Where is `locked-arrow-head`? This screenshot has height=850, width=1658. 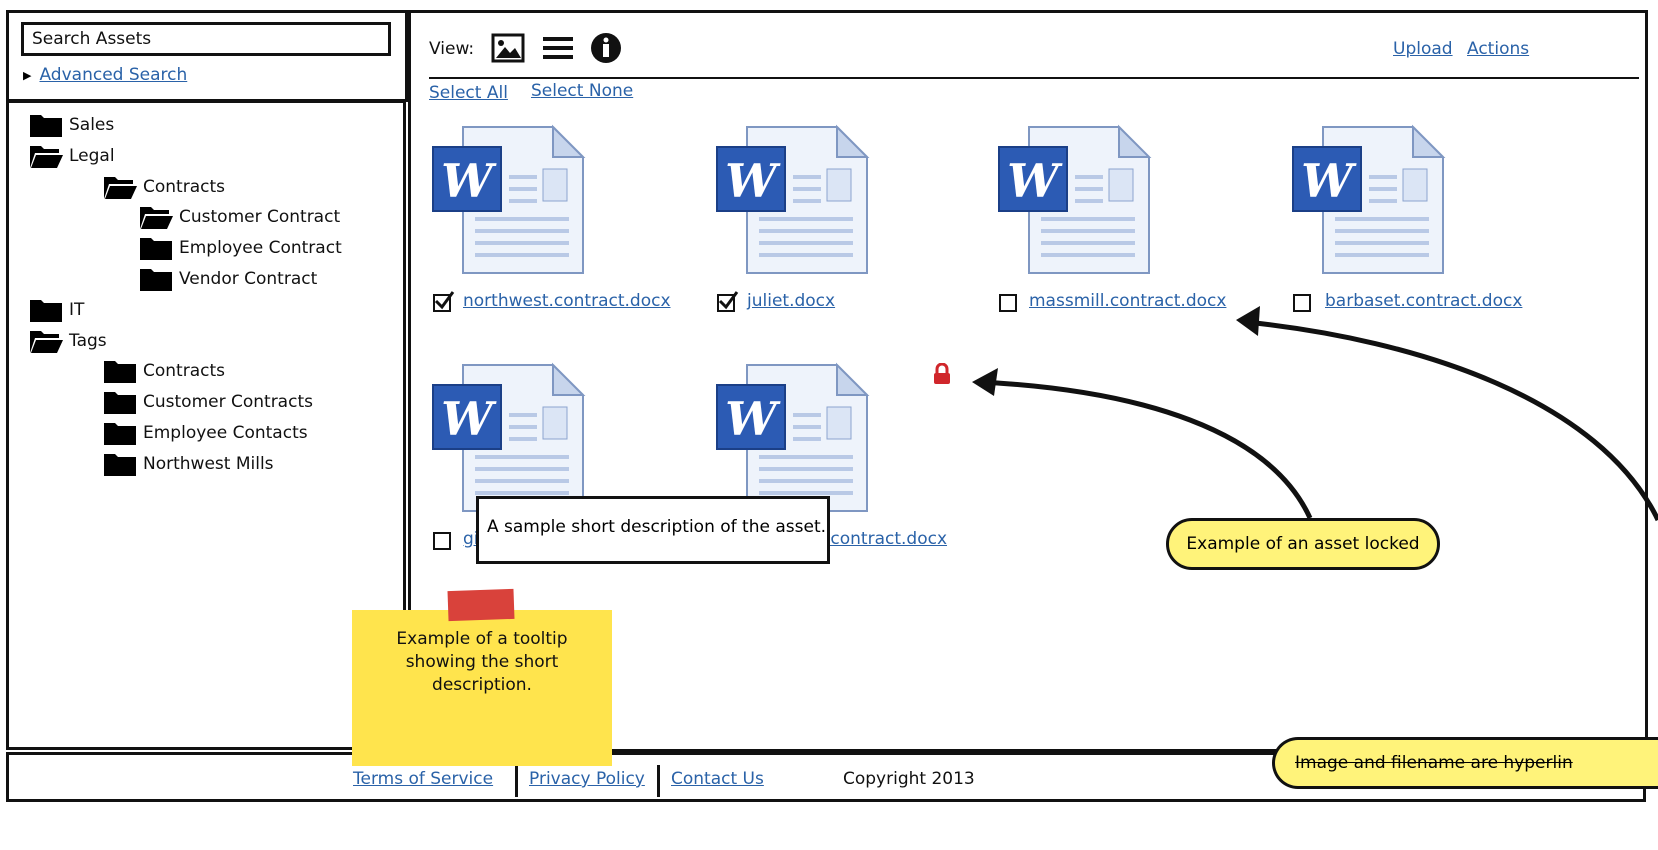 locked-arrow-head is located at coordinates (985, 382).